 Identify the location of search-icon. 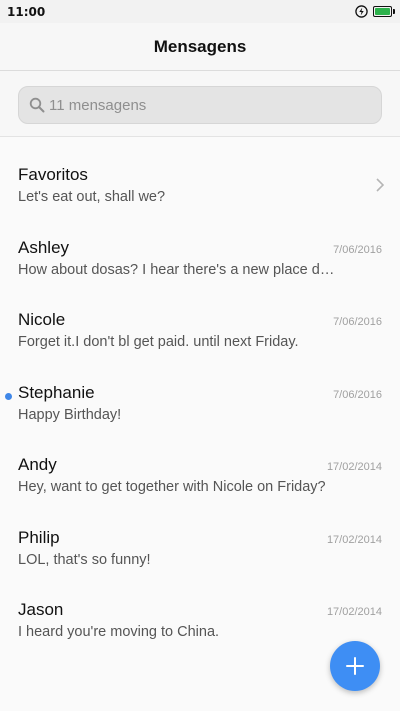
(37, 105).